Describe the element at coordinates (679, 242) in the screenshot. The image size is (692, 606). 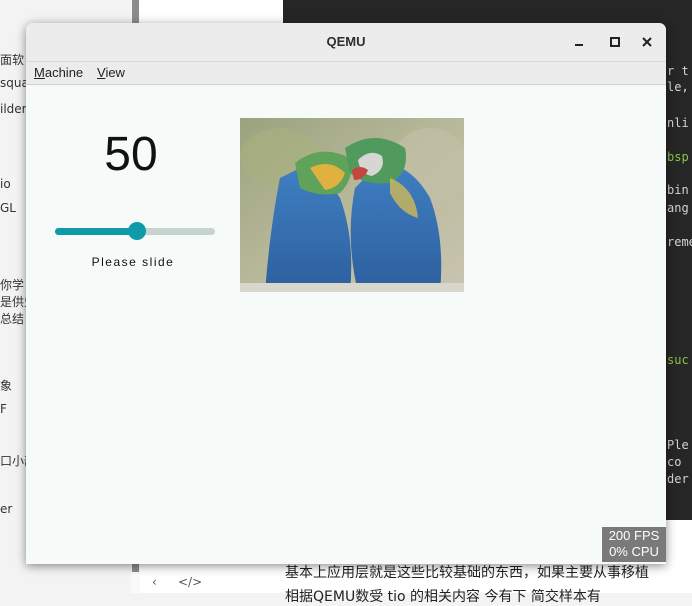
I see `bg-code-text: reme` at that location.